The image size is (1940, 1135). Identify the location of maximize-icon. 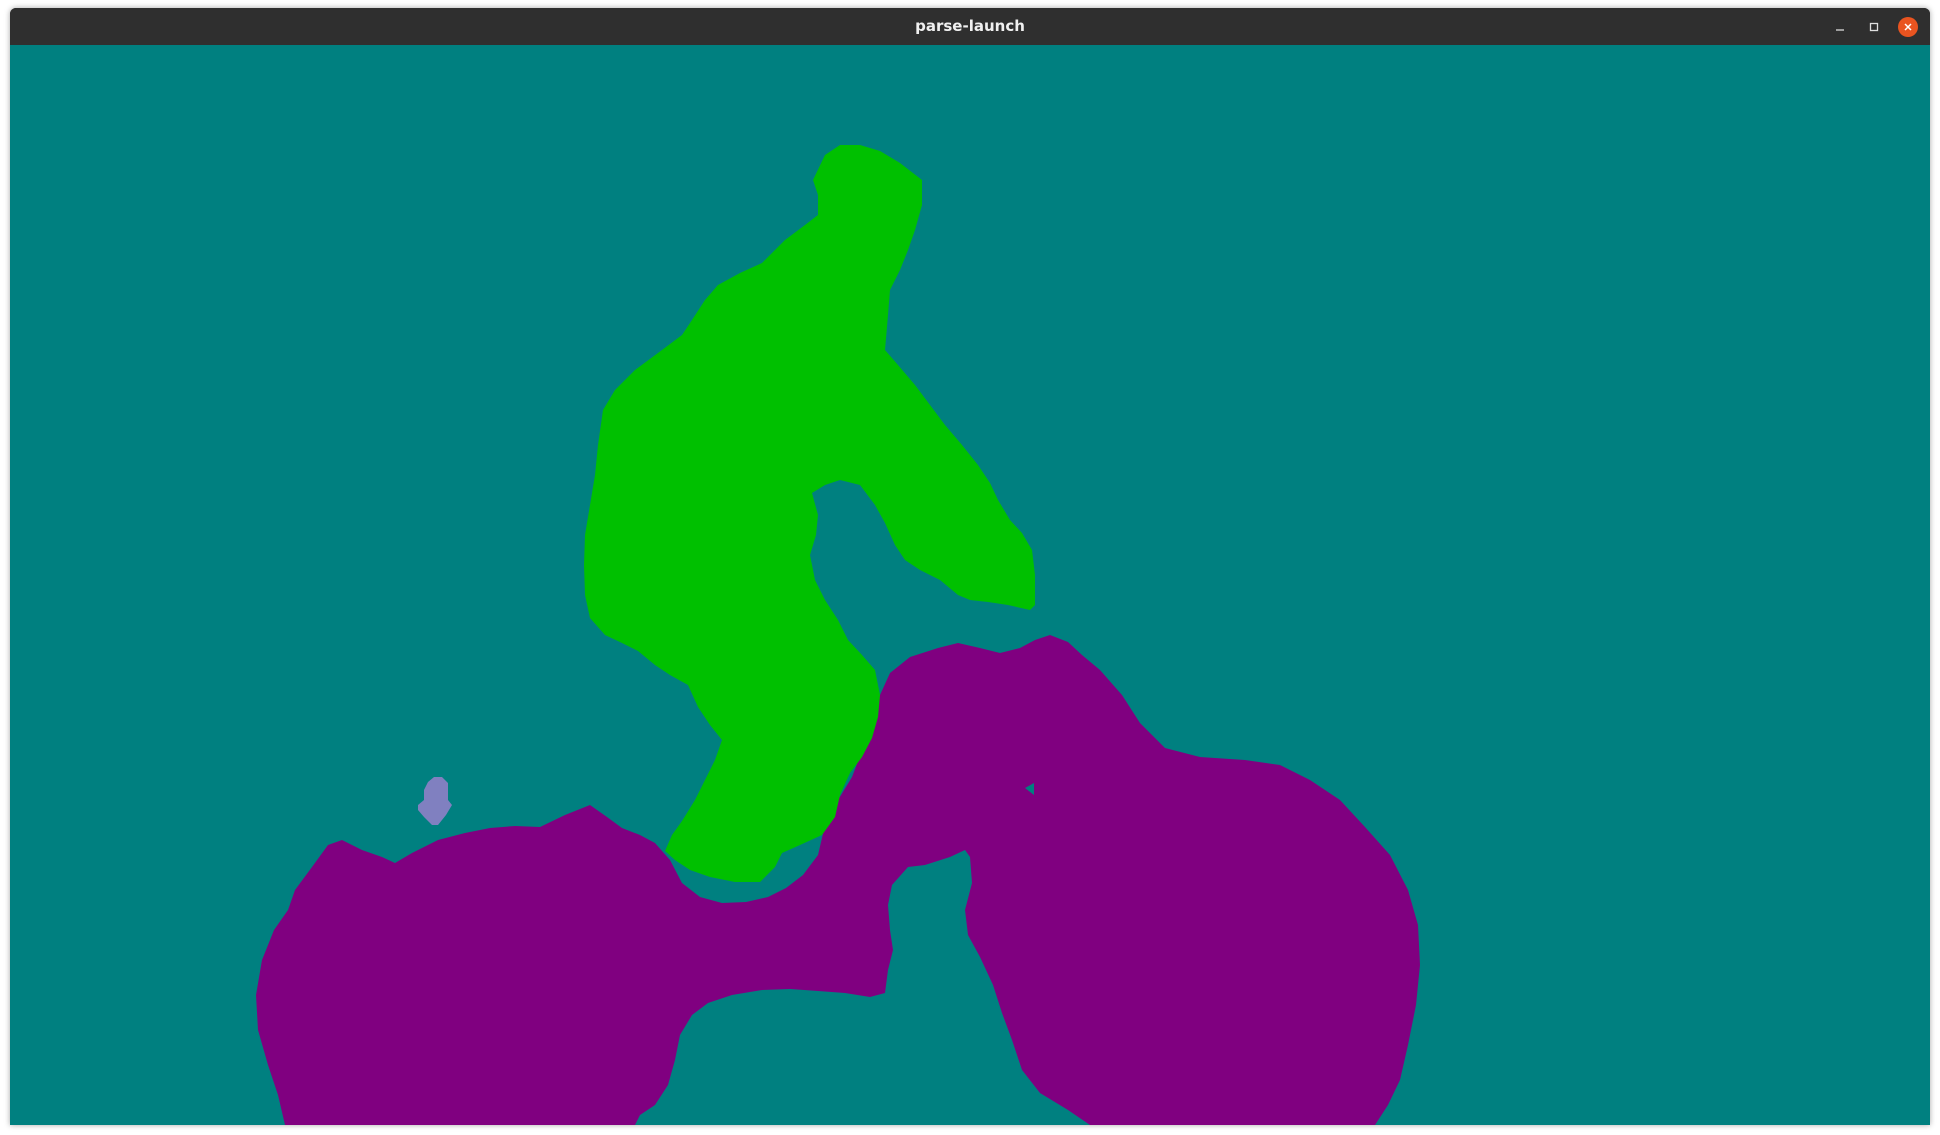
(1874, 26).